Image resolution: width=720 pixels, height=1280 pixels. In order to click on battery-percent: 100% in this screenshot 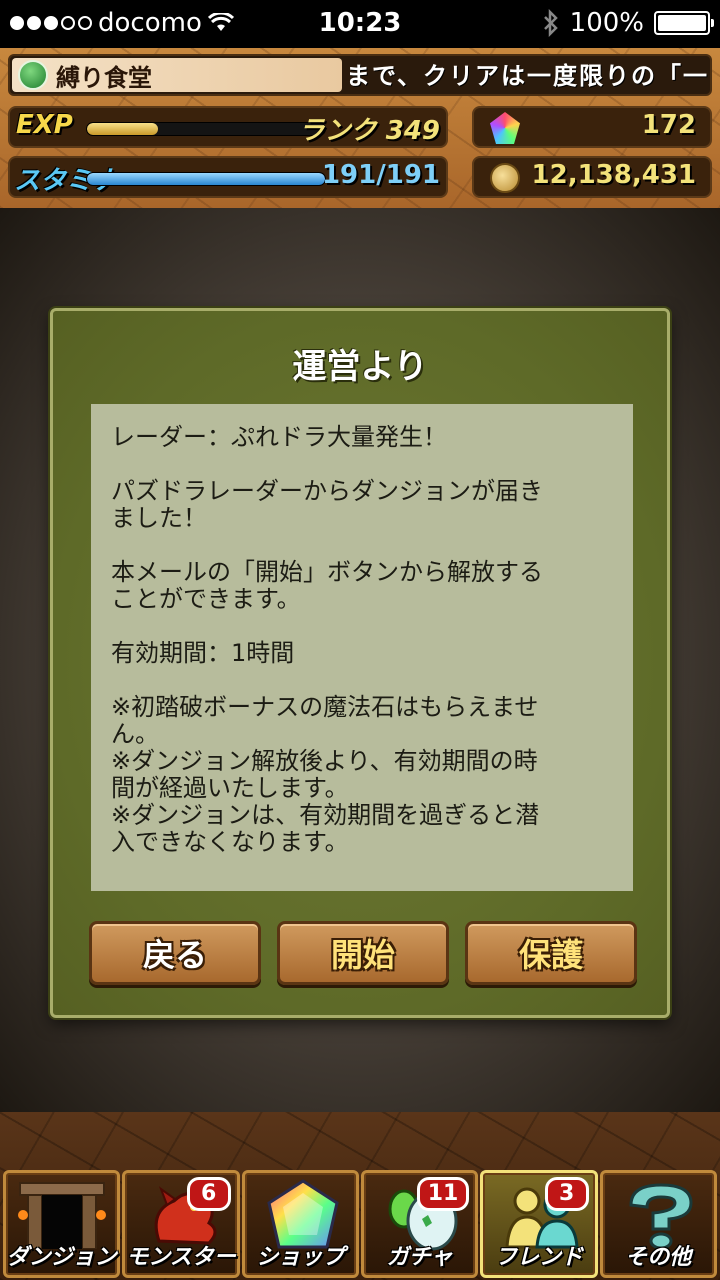, I will do `click(606, 23)`.